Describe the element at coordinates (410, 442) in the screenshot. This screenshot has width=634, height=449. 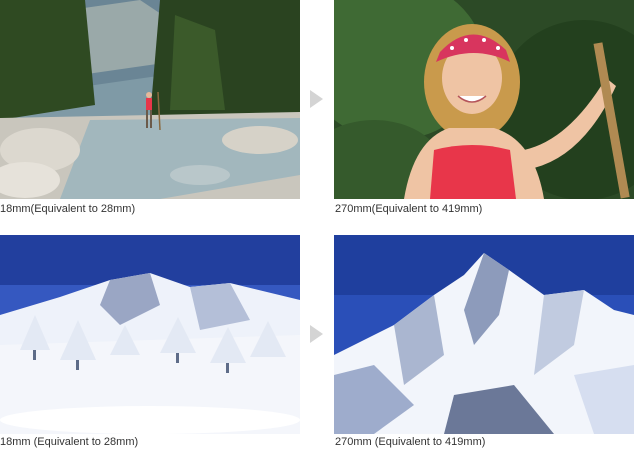
I see `caption-tele-mountain: 270mm (Equivalent to 419mm)` at that location.